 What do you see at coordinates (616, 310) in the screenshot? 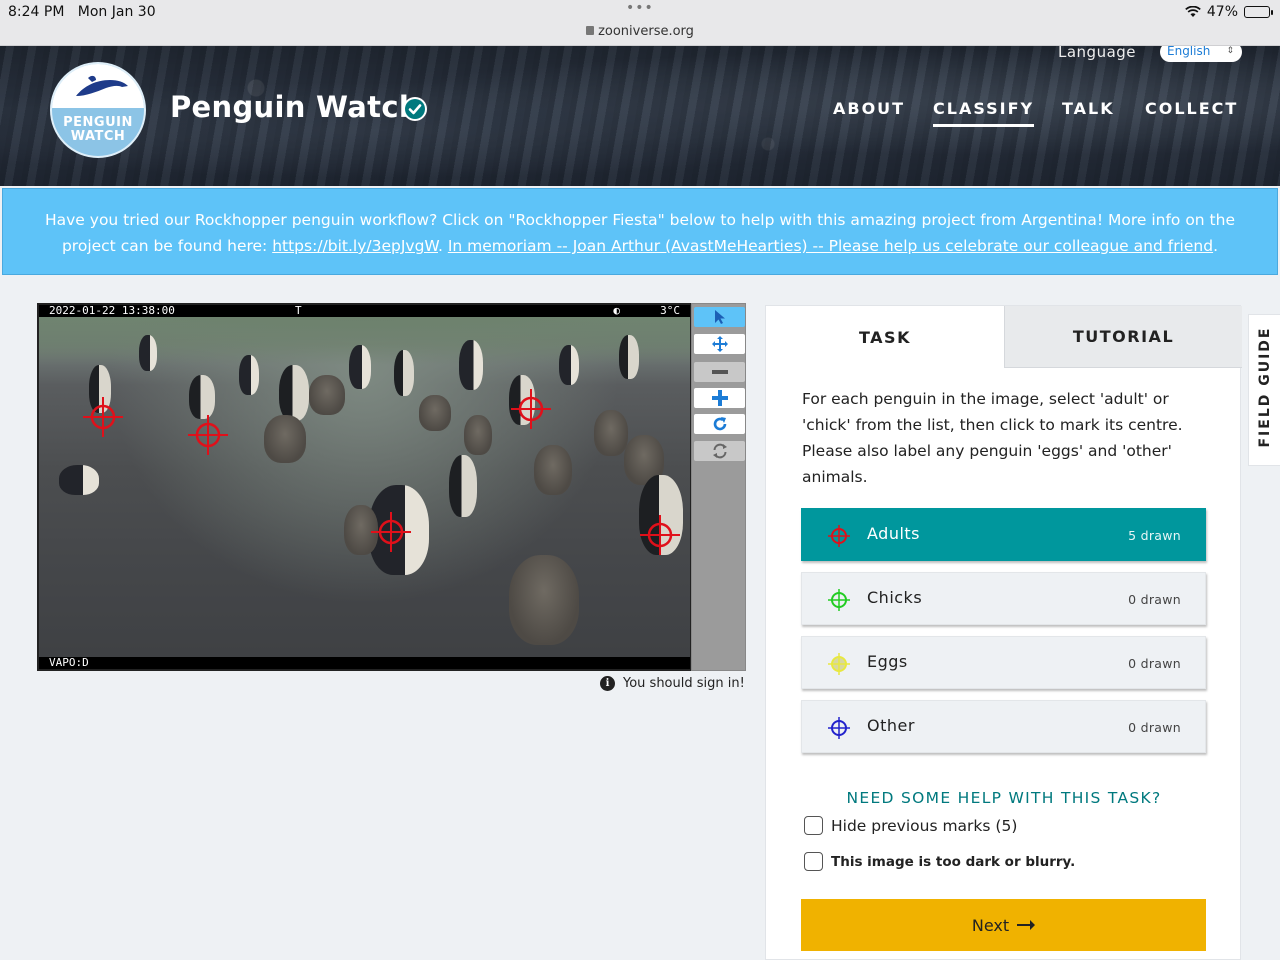
I see `moon-phase-icon: ◐` at bounding box center [616, 310].